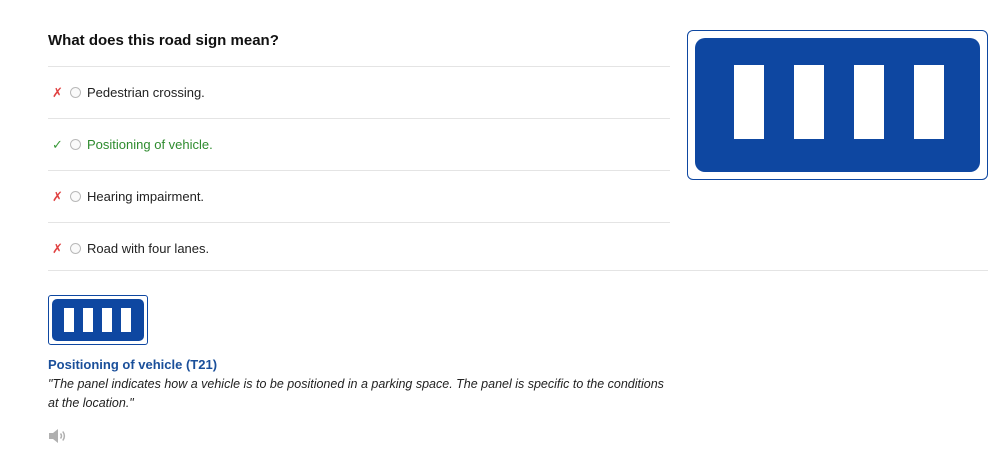 The width and height of the screenshot is (1004, 466). Describe the element at coordinates (359, 144) in the screenshot. I see `answer-option-2: ✓ Positioning of vehicle.` at that location.